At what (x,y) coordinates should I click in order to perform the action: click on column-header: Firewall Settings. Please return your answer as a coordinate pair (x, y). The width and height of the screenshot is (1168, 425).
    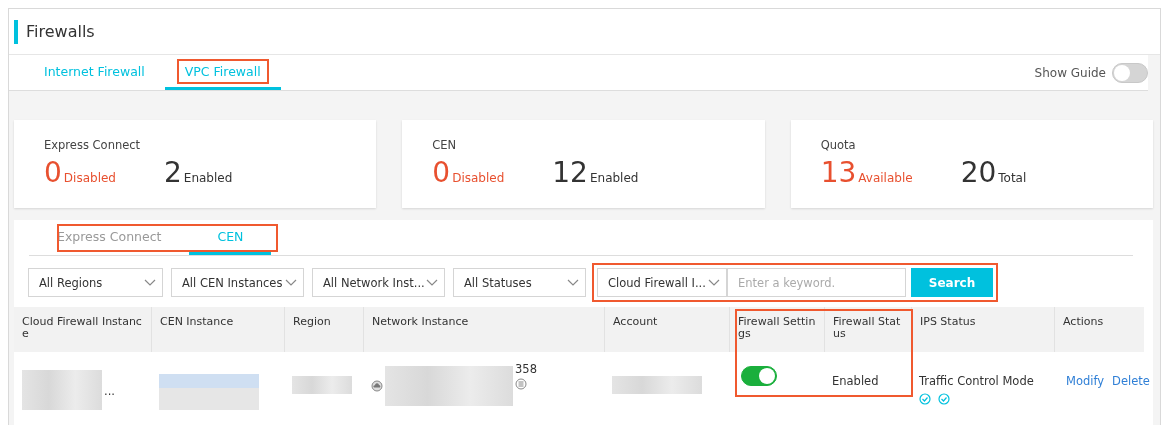
    Looking at the image, I should click on (776, 329).